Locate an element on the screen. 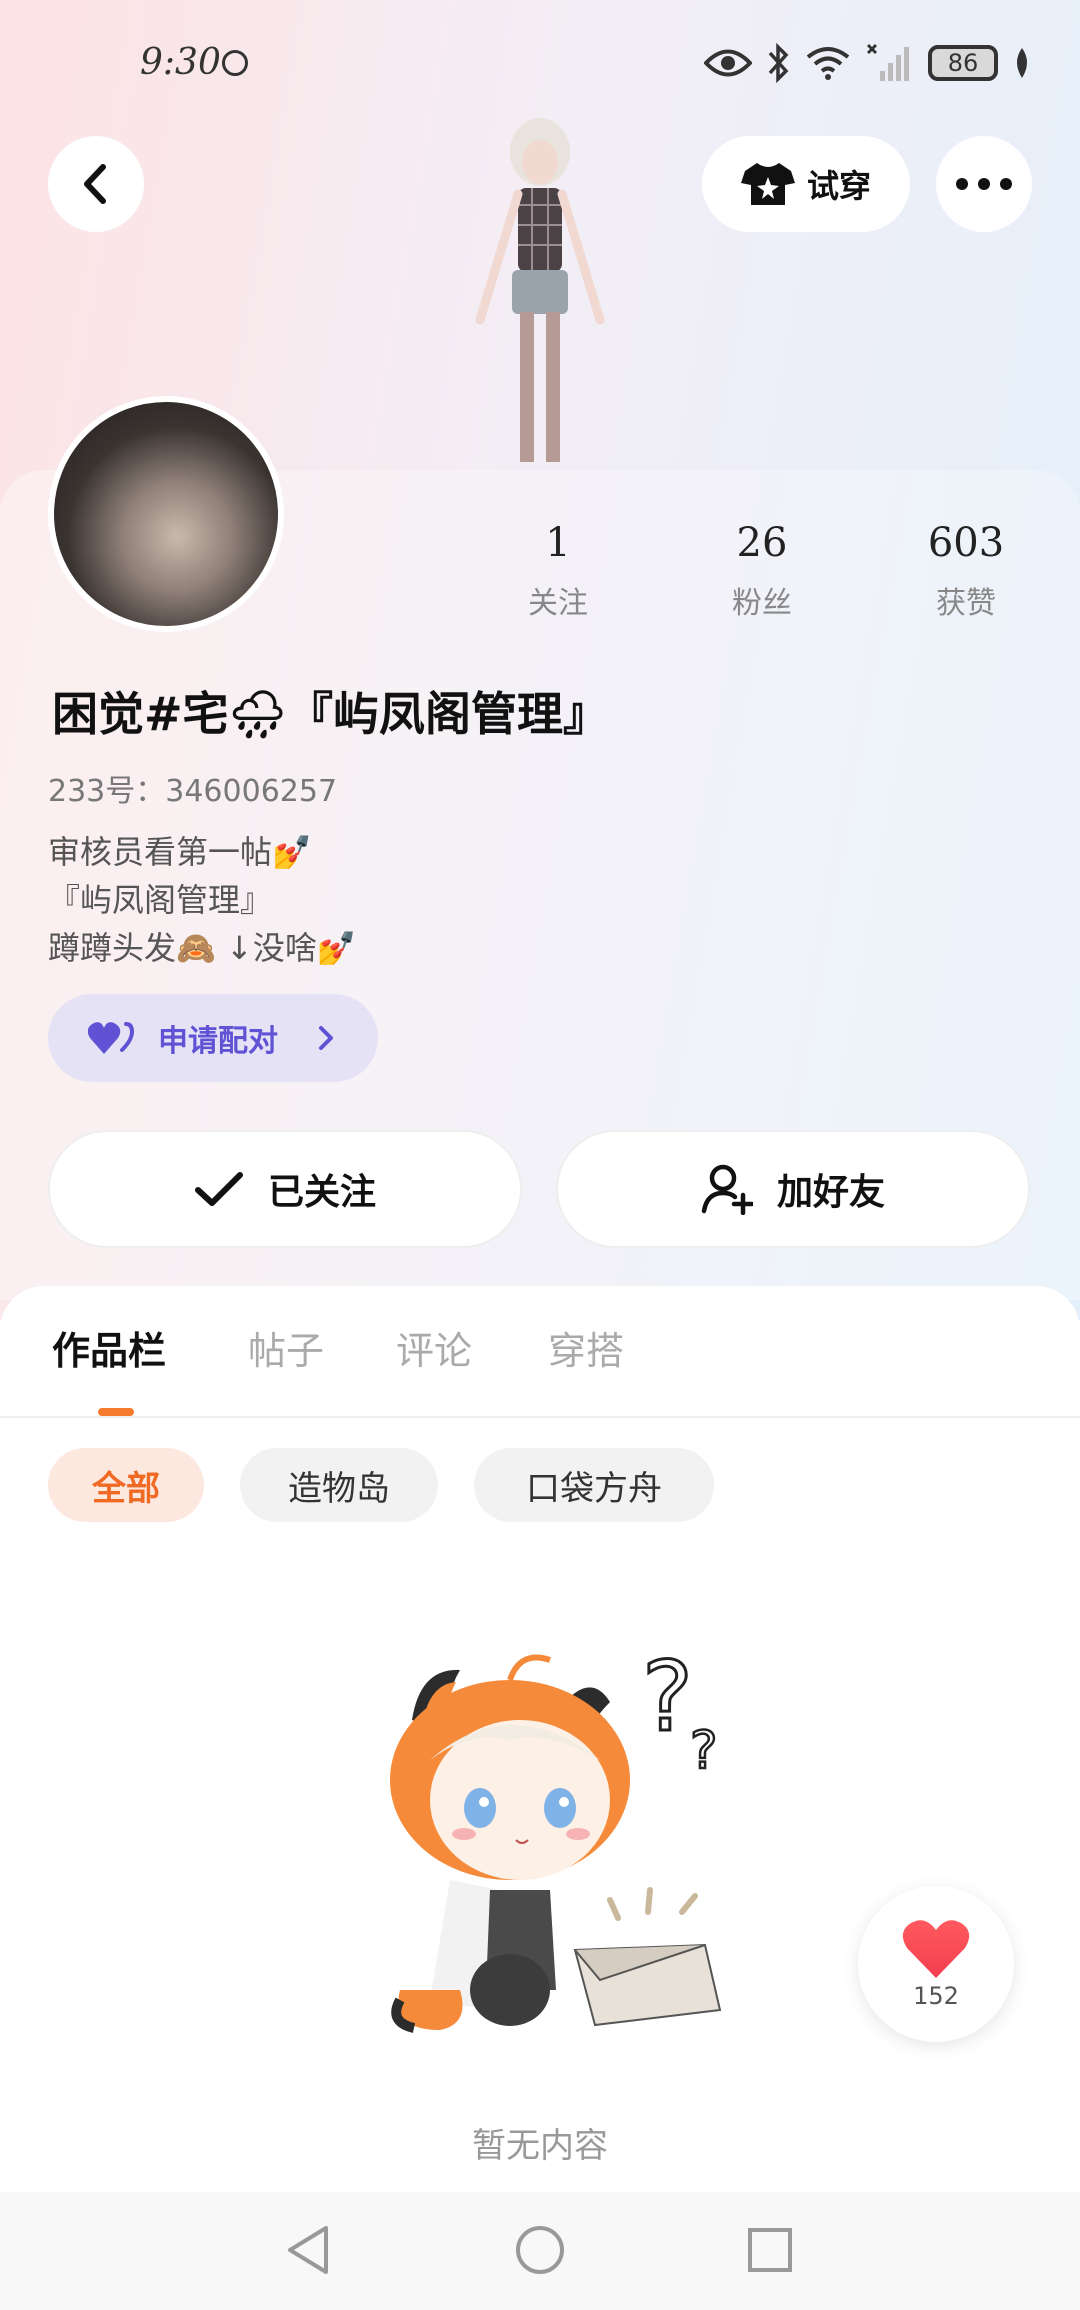 The width and height of the screenshot is (1080, 2310). heart-icon is located at coordinates (936, 1949).